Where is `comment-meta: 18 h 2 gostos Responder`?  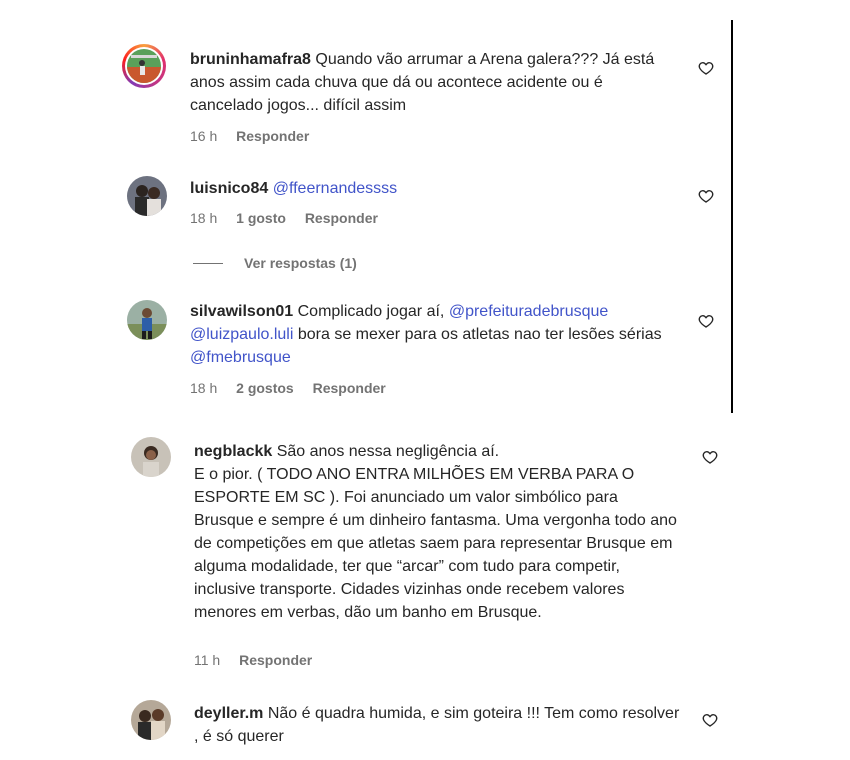 comment-meta: 18 h 2 gostos Responder is located at coordinates (295, 388).